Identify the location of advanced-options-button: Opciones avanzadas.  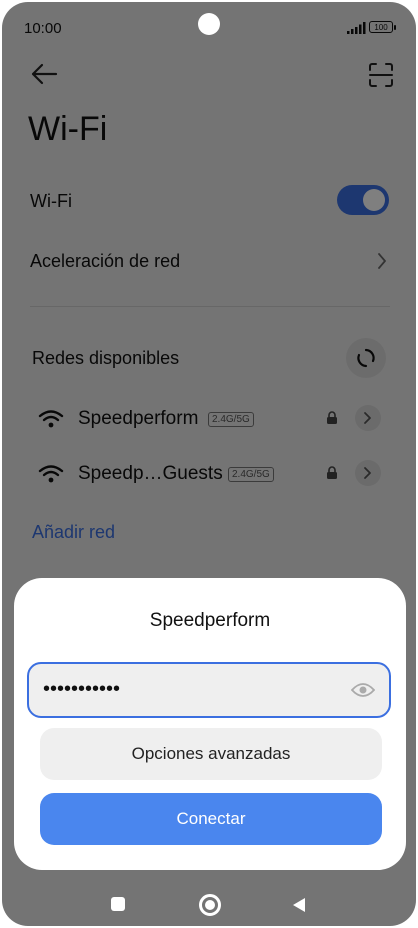
(211, 754).